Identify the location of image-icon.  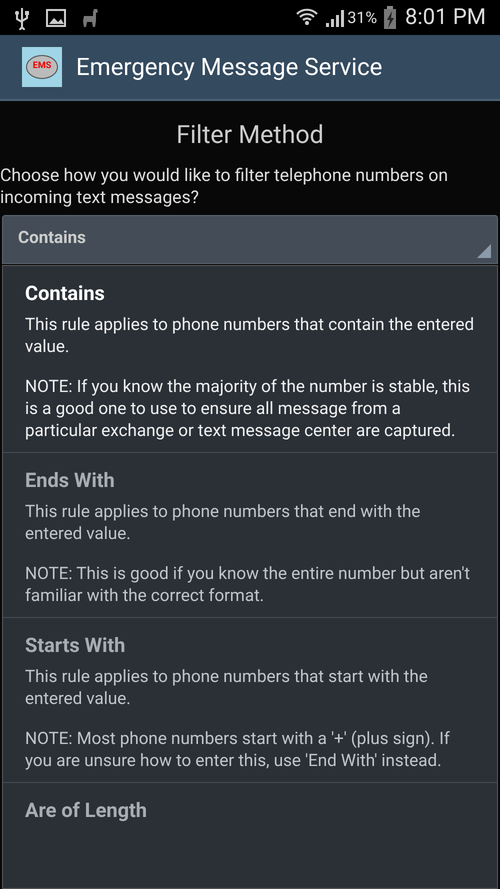
(56, 17).